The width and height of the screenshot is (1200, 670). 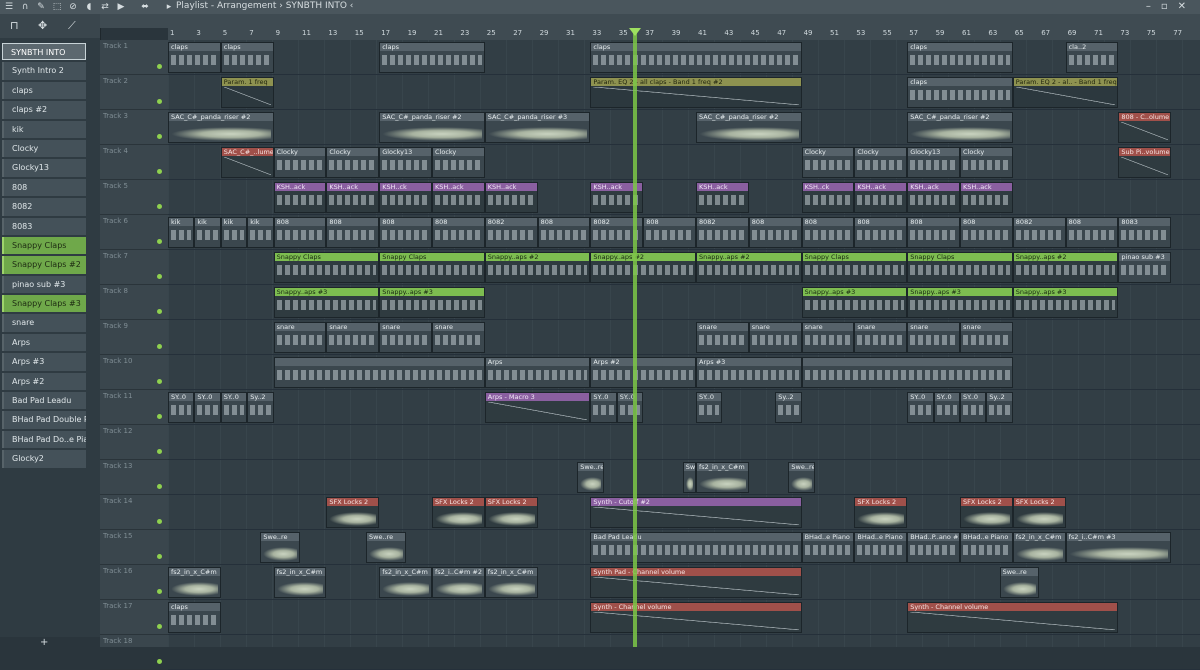 What do you see at coordinates (44, 342) in the screenshot?
I see `pattern-item: Arps` at bounding box center [44, 342].